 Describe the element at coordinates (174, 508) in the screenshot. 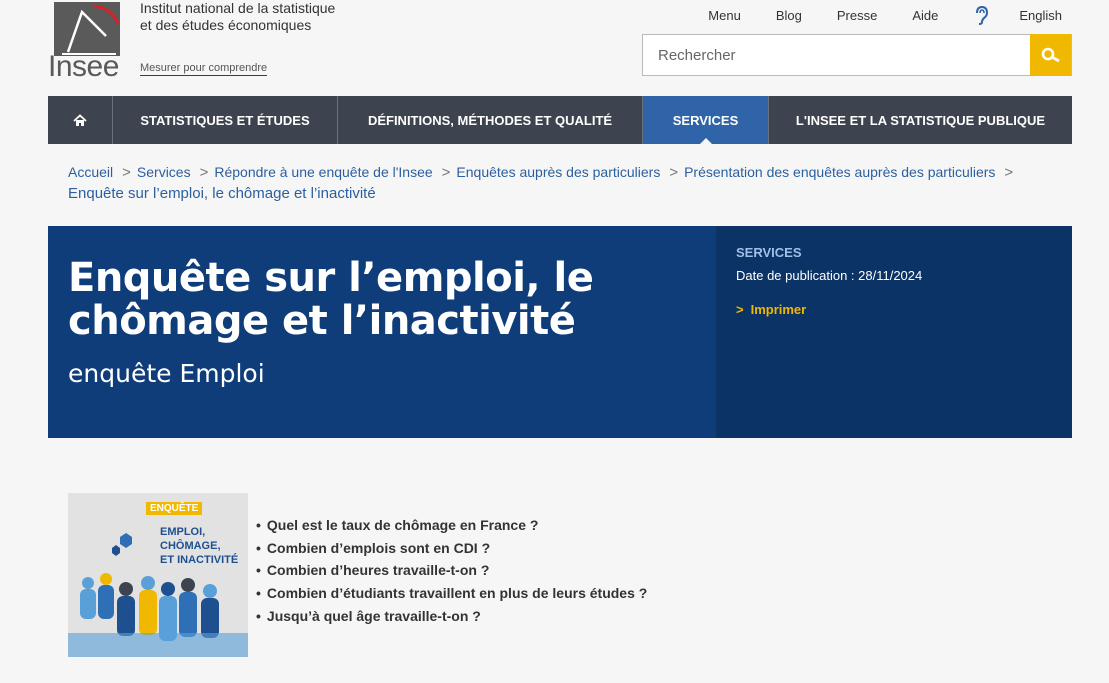

I see `thumbnail-tag: ENQUÊTE` at that location.